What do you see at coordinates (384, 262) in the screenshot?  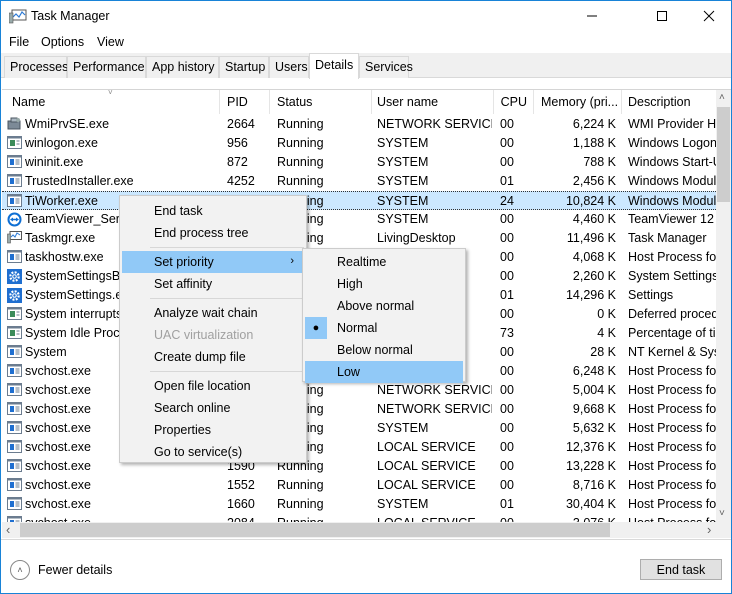 I see `priority-realtime: Realtime` at bounding box center [384, 262].